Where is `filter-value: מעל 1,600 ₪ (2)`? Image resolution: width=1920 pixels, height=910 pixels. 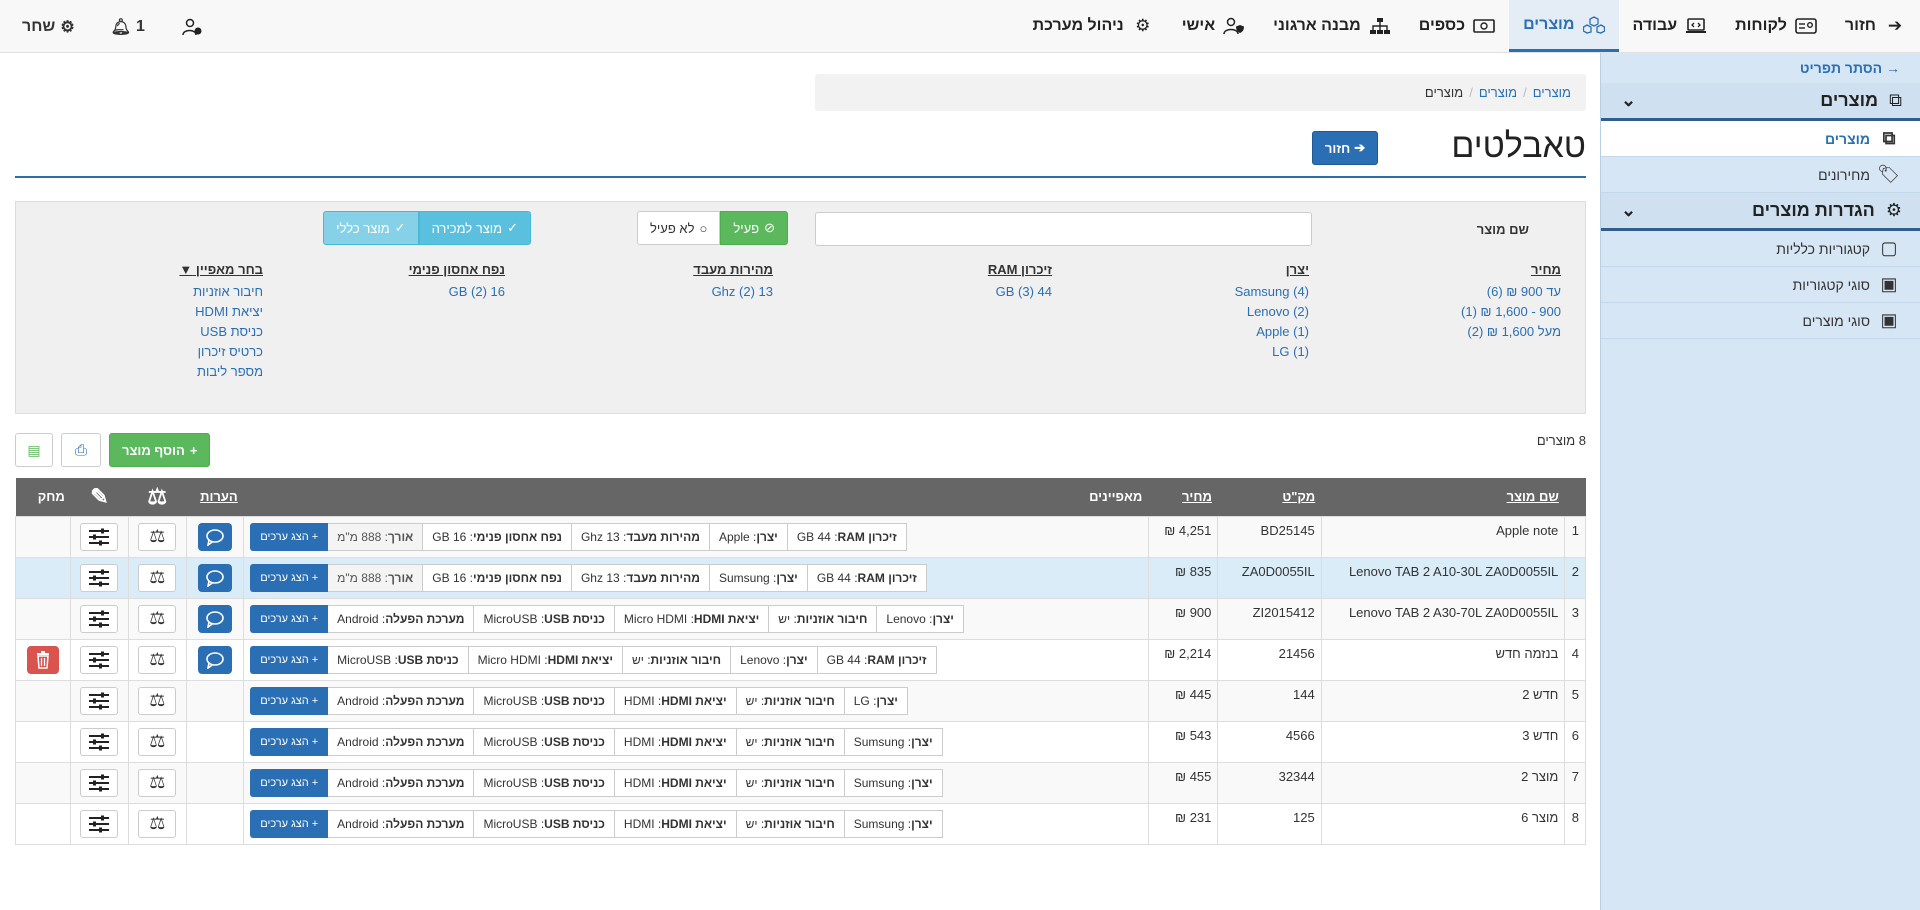
filter-value: מעל 1,600 ₪ (2) is located at coordinates (1511, 332).